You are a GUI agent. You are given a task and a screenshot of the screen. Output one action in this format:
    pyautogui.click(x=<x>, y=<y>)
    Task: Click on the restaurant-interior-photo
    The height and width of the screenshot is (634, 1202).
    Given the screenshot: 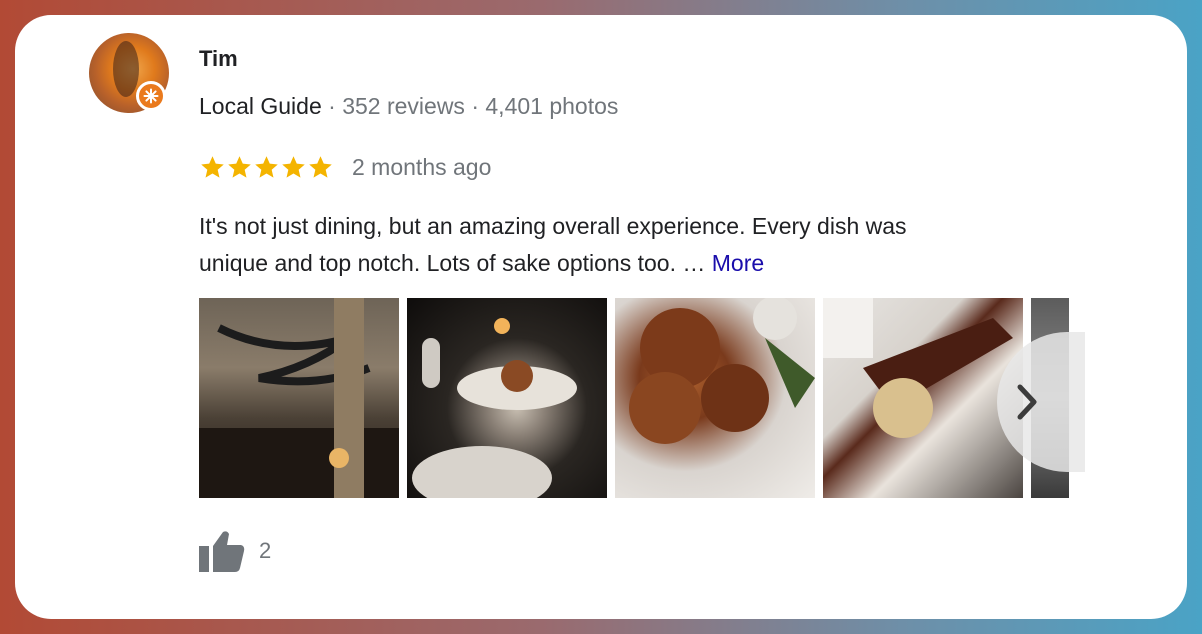 What is the action you would take?
    pyautogui.click(x=299, y=398)
    